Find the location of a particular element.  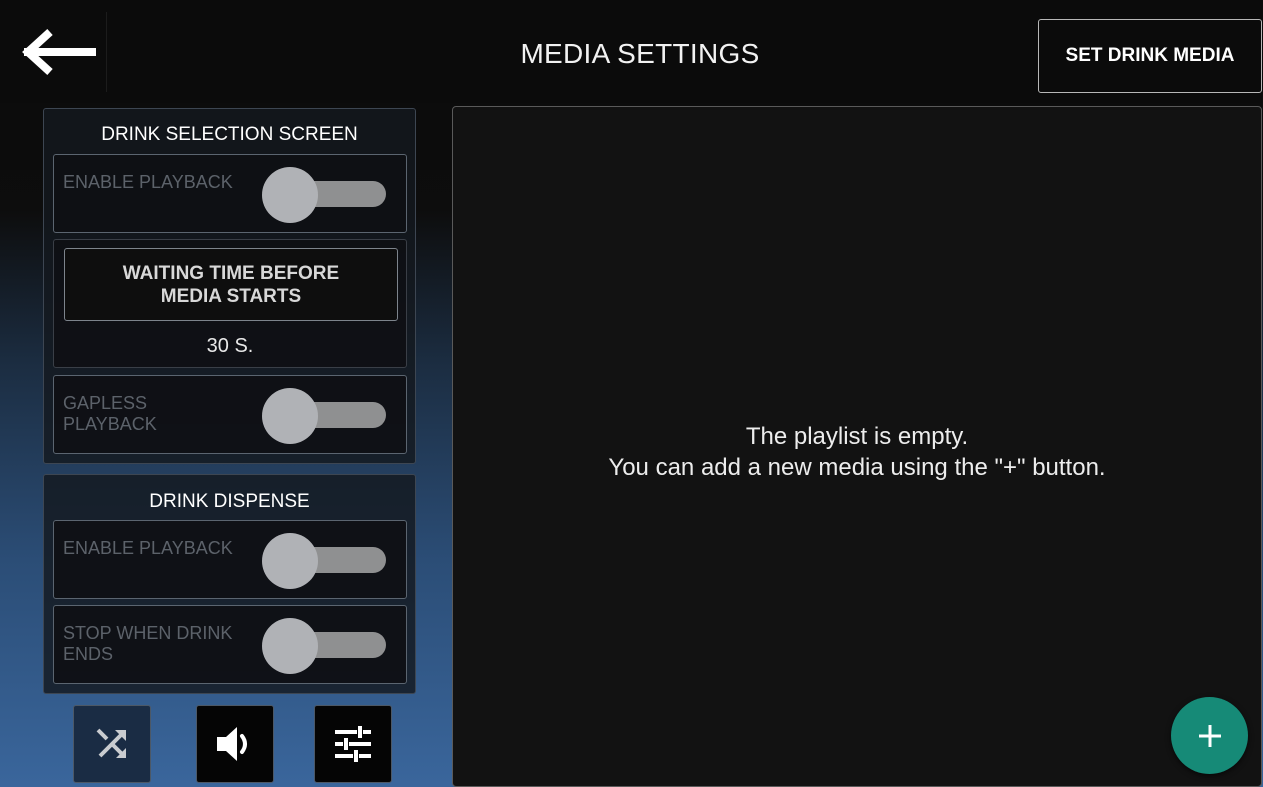

waiting-time-label: WAITING TIME BEFORE MEDIA STARTS is located at coordinates (231, 284).